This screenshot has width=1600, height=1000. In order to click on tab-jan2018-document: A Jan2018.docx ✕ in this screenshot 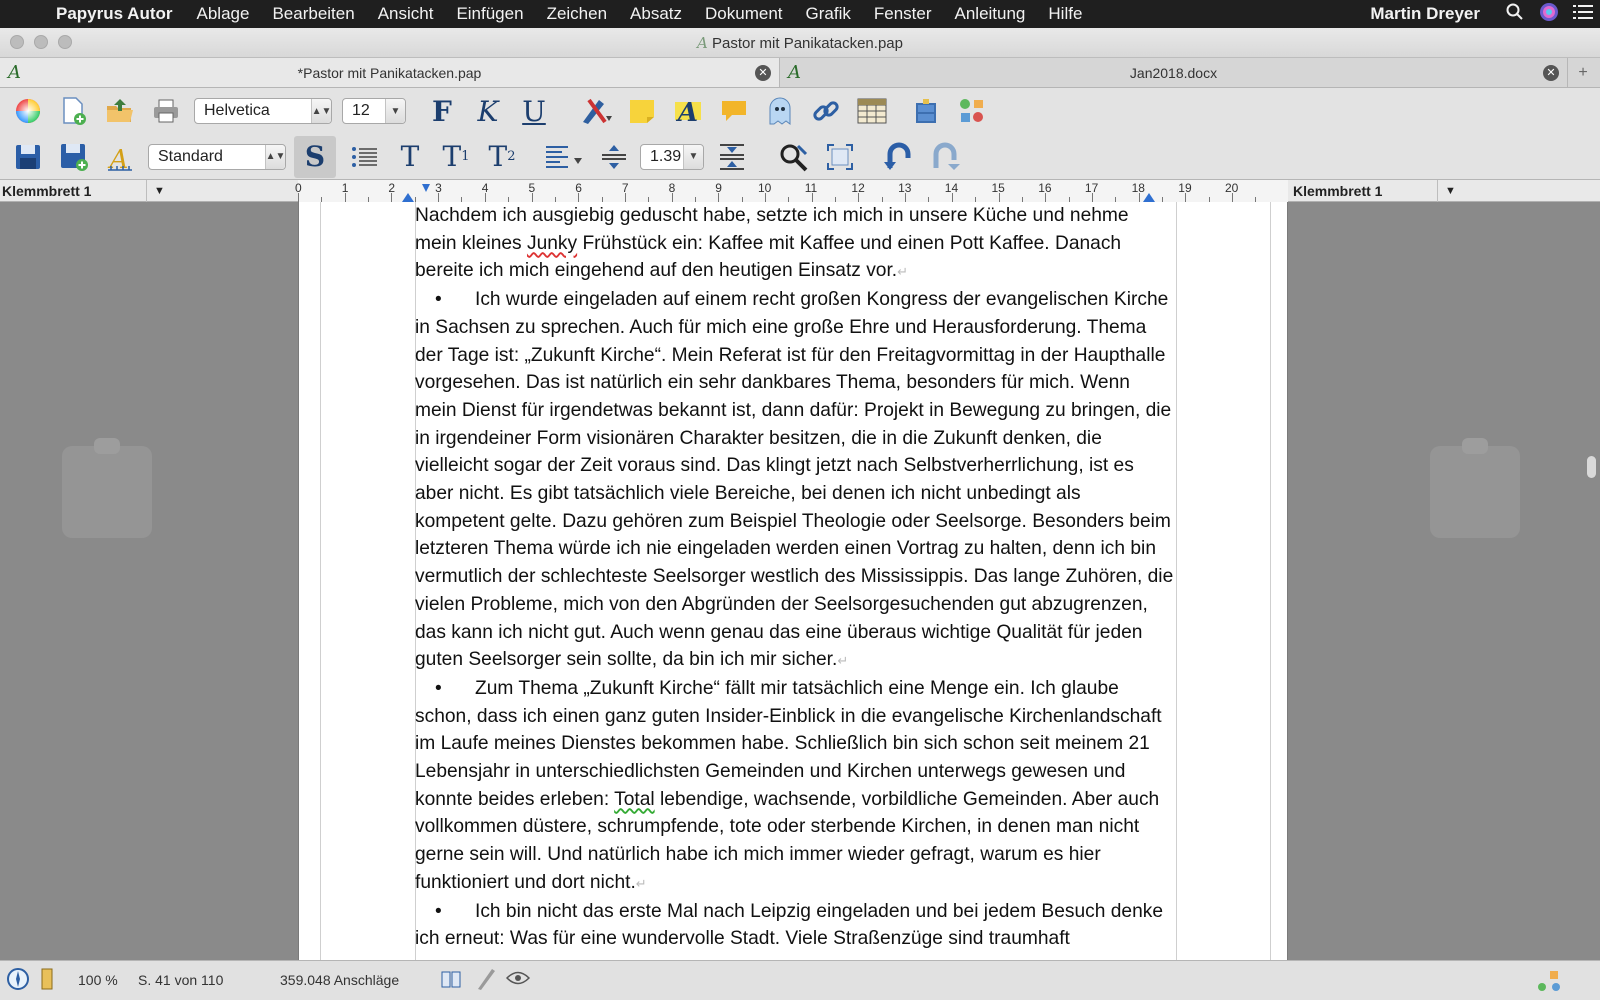, I will do `click(1174, 72)`.